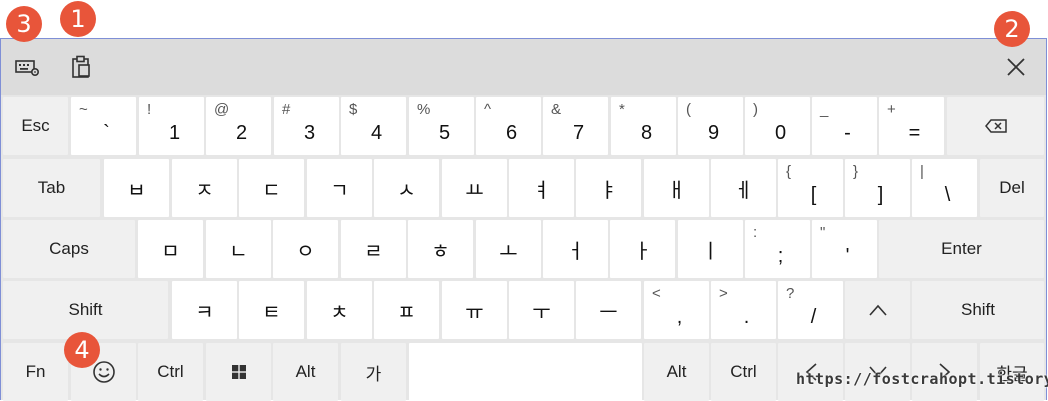  Describe the element at coordinates (373, 249) in the screenshot. I see `key-ㄹ: ㄹ` at that location.